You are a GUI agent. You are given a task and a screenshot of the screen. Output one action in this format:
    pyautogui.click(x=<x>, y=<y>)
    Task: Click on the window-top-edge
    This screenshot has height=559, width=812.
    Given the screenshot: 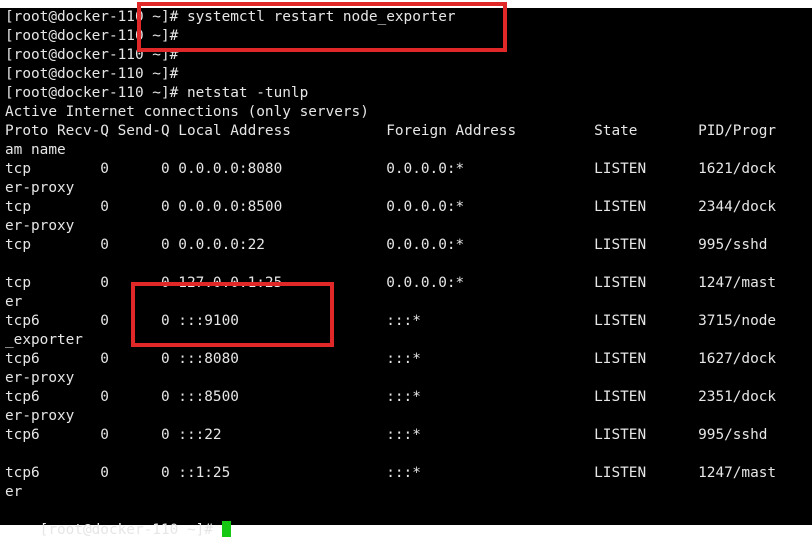 What is the action you would take?
    pyautogui.click(x=406, y=4)
    